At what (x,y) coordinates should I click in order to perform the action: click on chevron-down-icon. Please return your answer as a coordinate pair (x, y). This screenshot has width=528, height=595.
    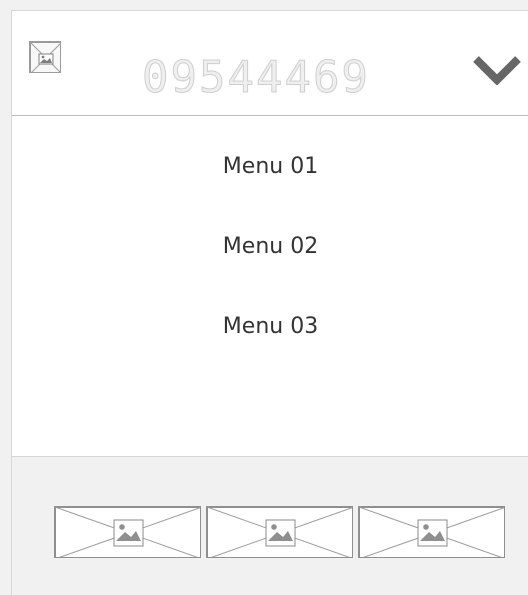
    Looking at the image, I should click on (497, 68).